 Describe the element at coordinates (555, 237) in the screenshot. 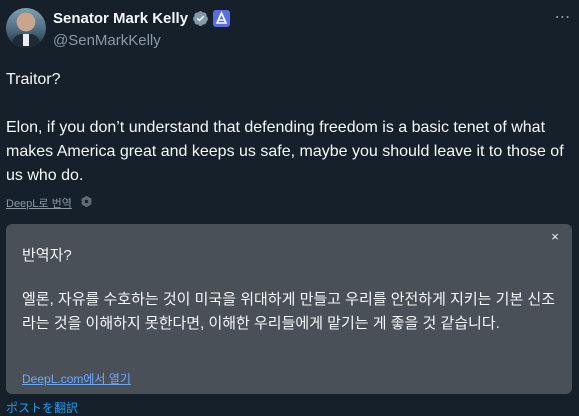

I see `close-icon: ×` at that location.